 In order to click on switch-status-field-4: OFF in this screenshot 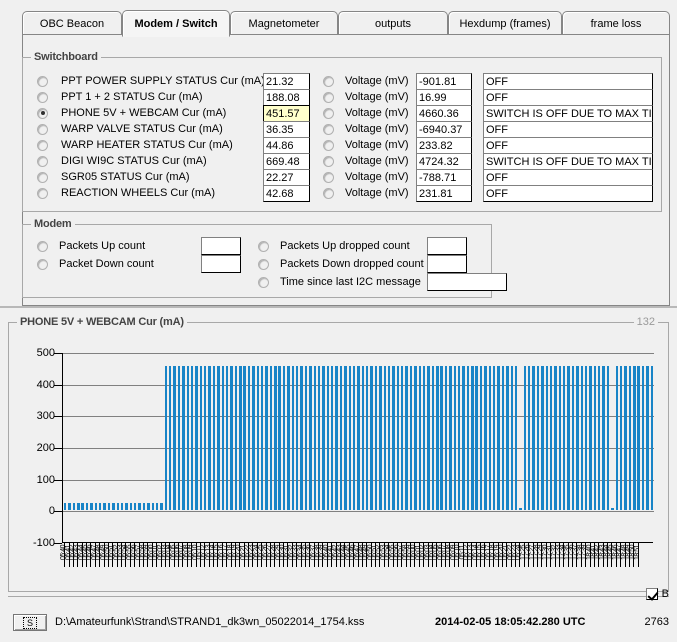, I will do `click(568, 145)`.